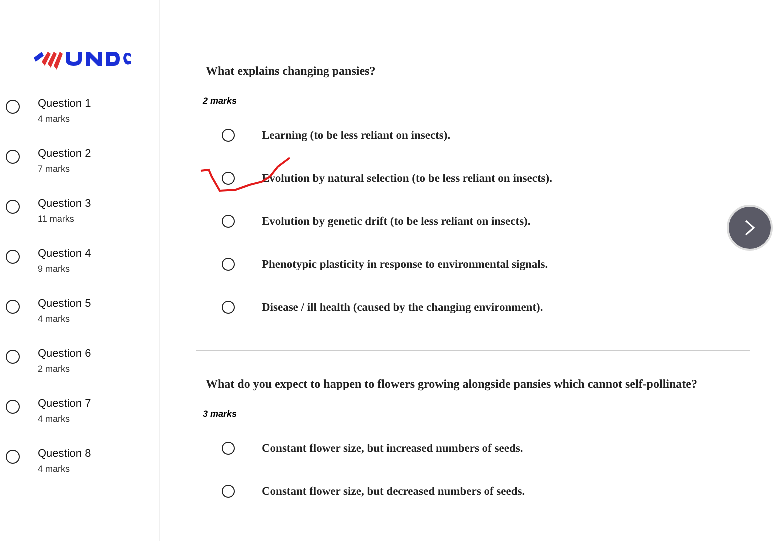 This screenshot has width=784, height=541. Describe the element at coordinates (65, 454) in the screenshot. I see `question-link: Question 8` at that location.